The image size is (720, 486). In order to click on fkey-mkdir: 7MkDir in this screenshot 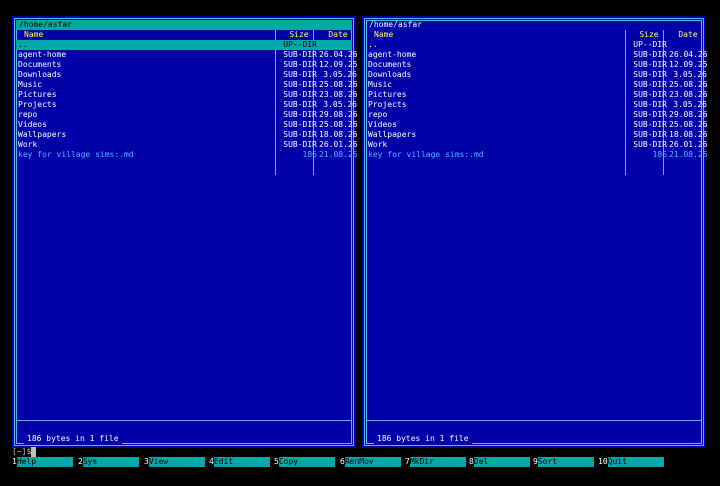, I will do `click(438, 462)`.